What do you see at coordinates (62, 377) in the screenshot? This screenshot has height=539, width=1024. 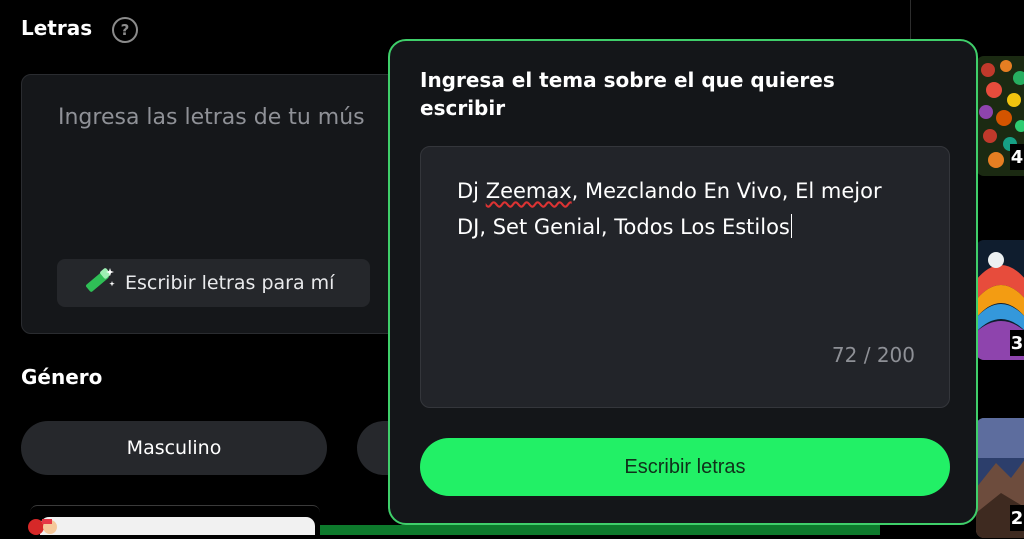 I see `genre-section-title: Género` at bounding box center [62, 377].